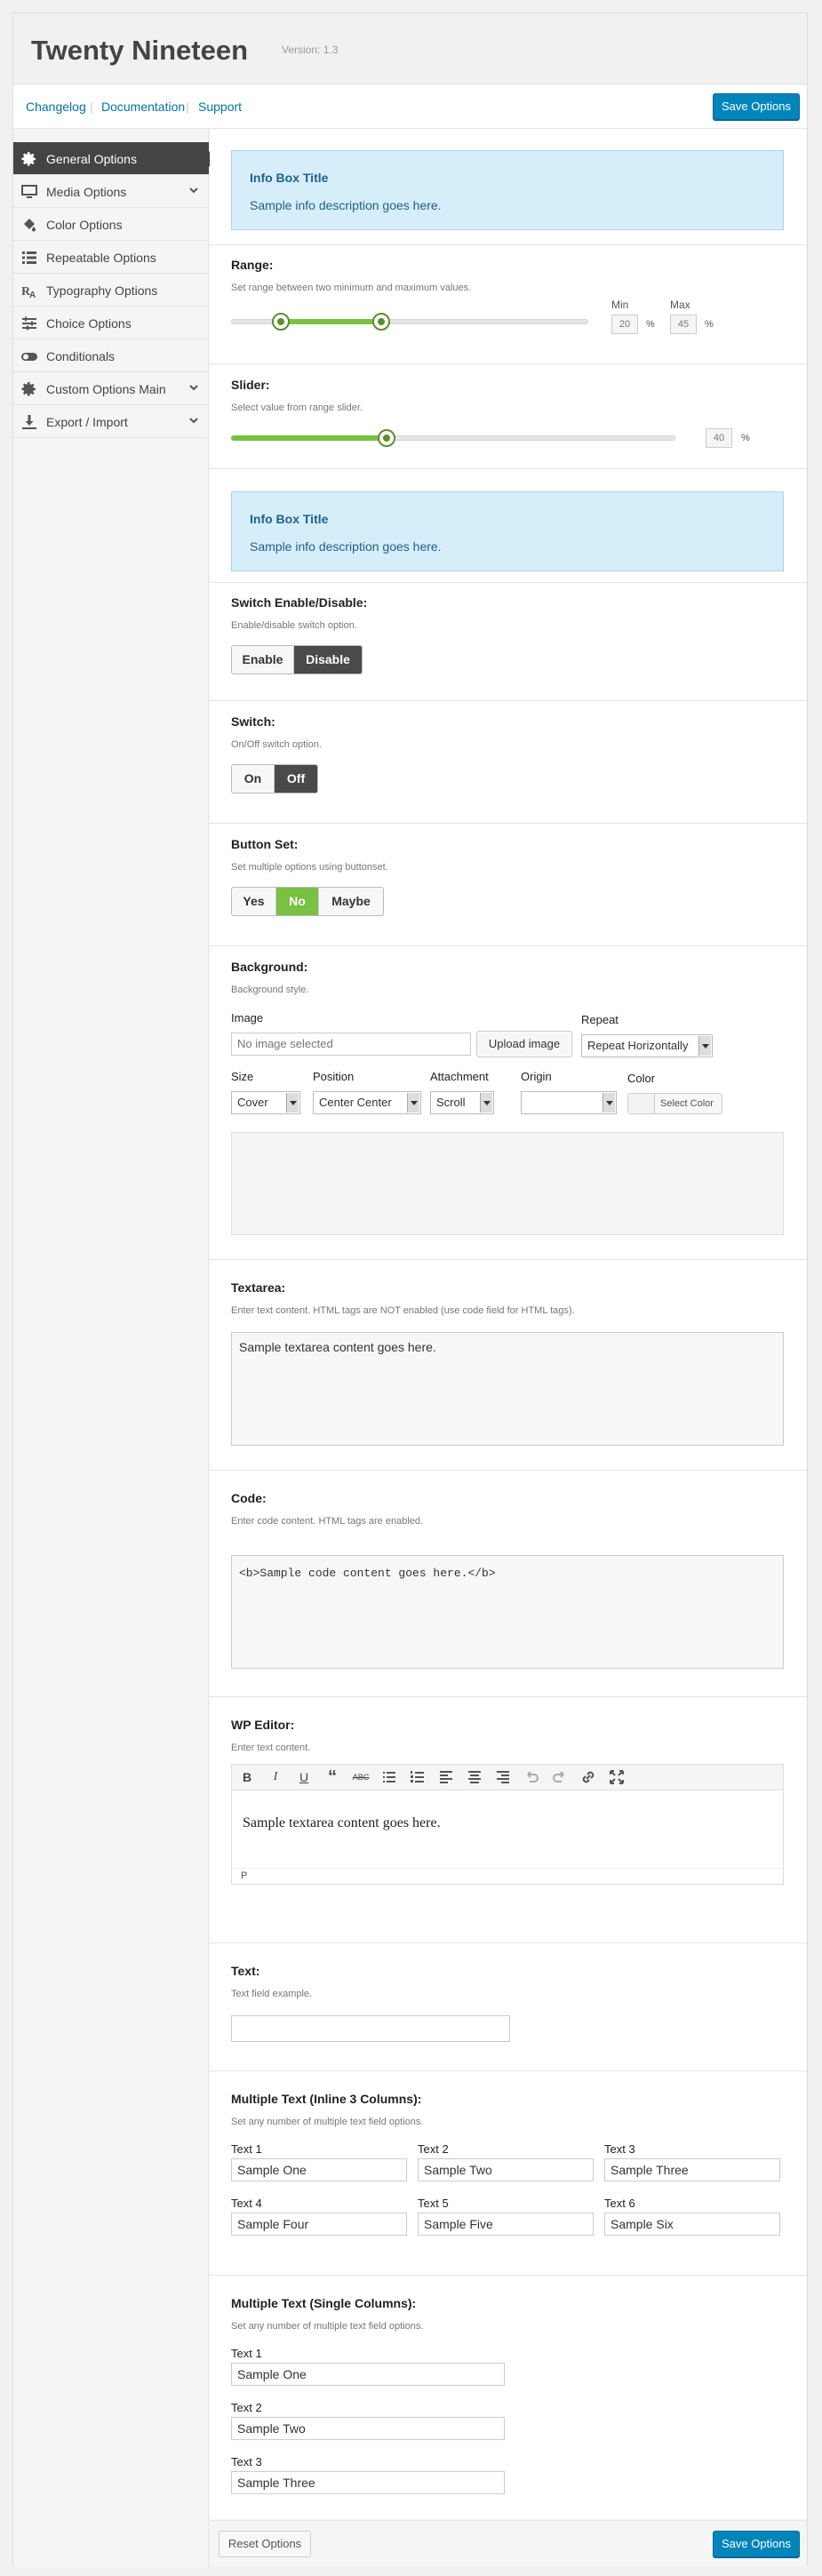 This screenshot has height=2576, width=822. What do you see at coordinates (245, 1971) in the screenshot?
I see `field-title: Text:` at bounding box center [245, 1971].